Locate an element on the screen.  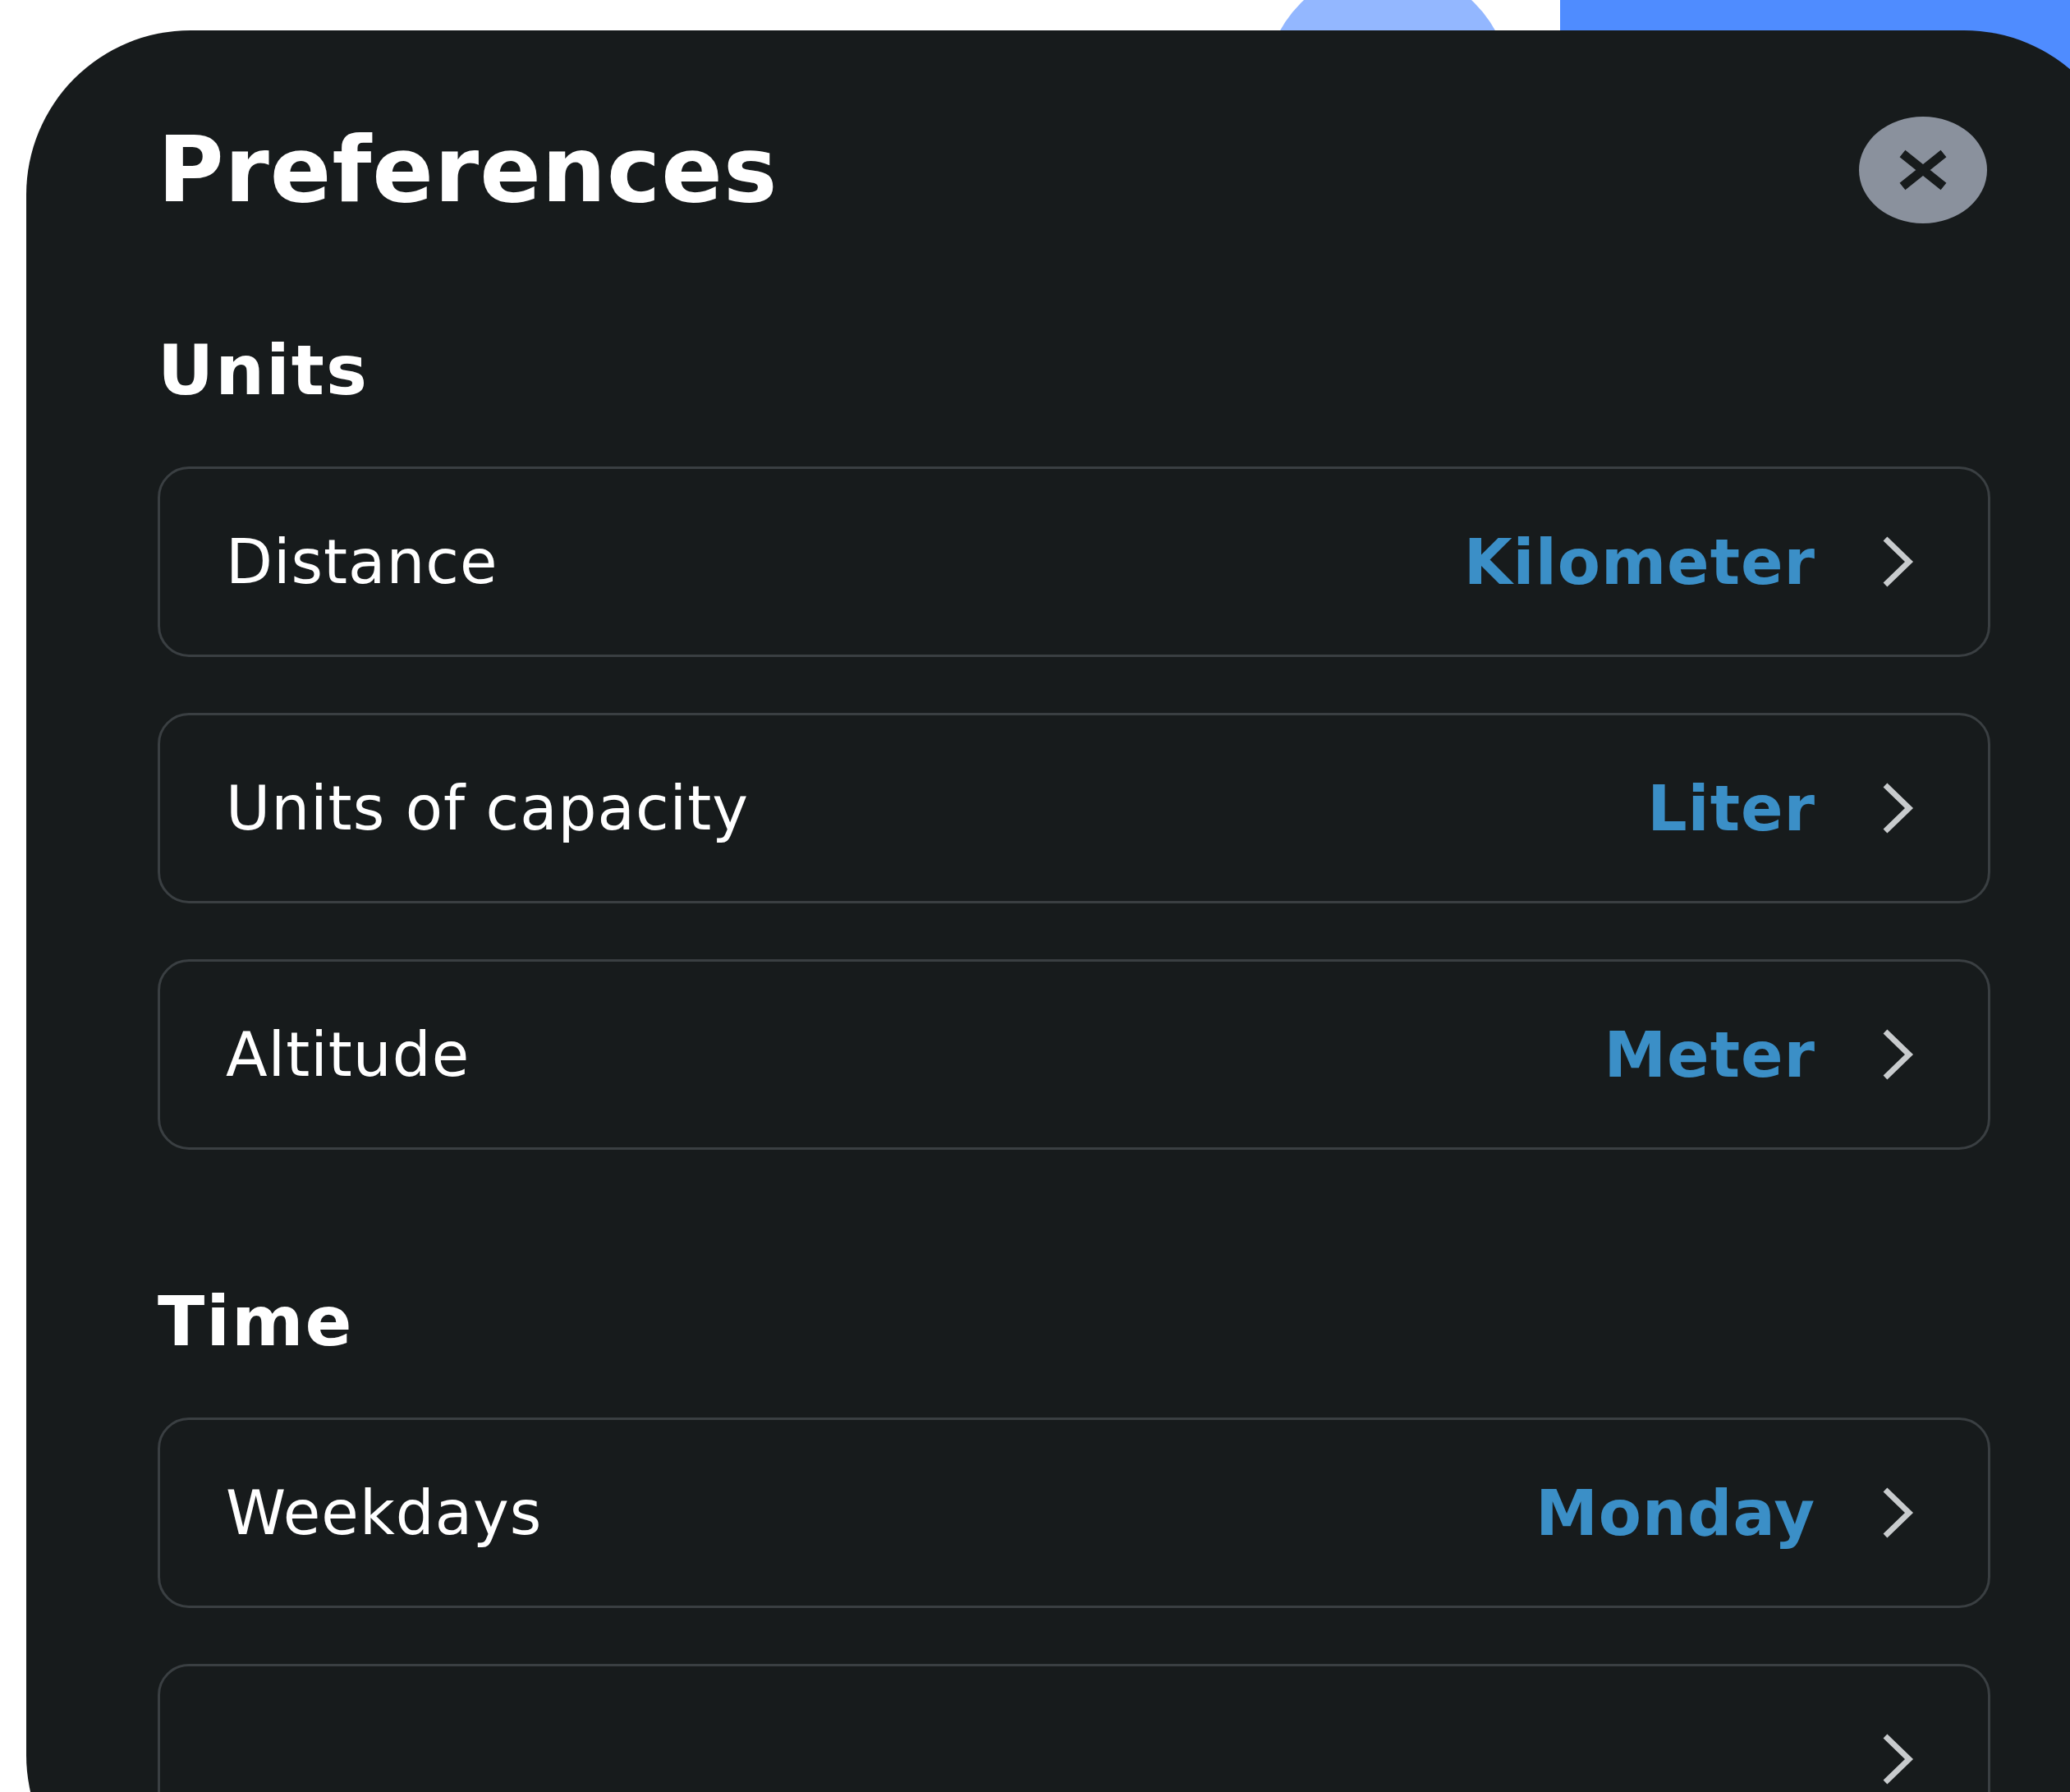
close-icon is located at coordinates (1923, 170).